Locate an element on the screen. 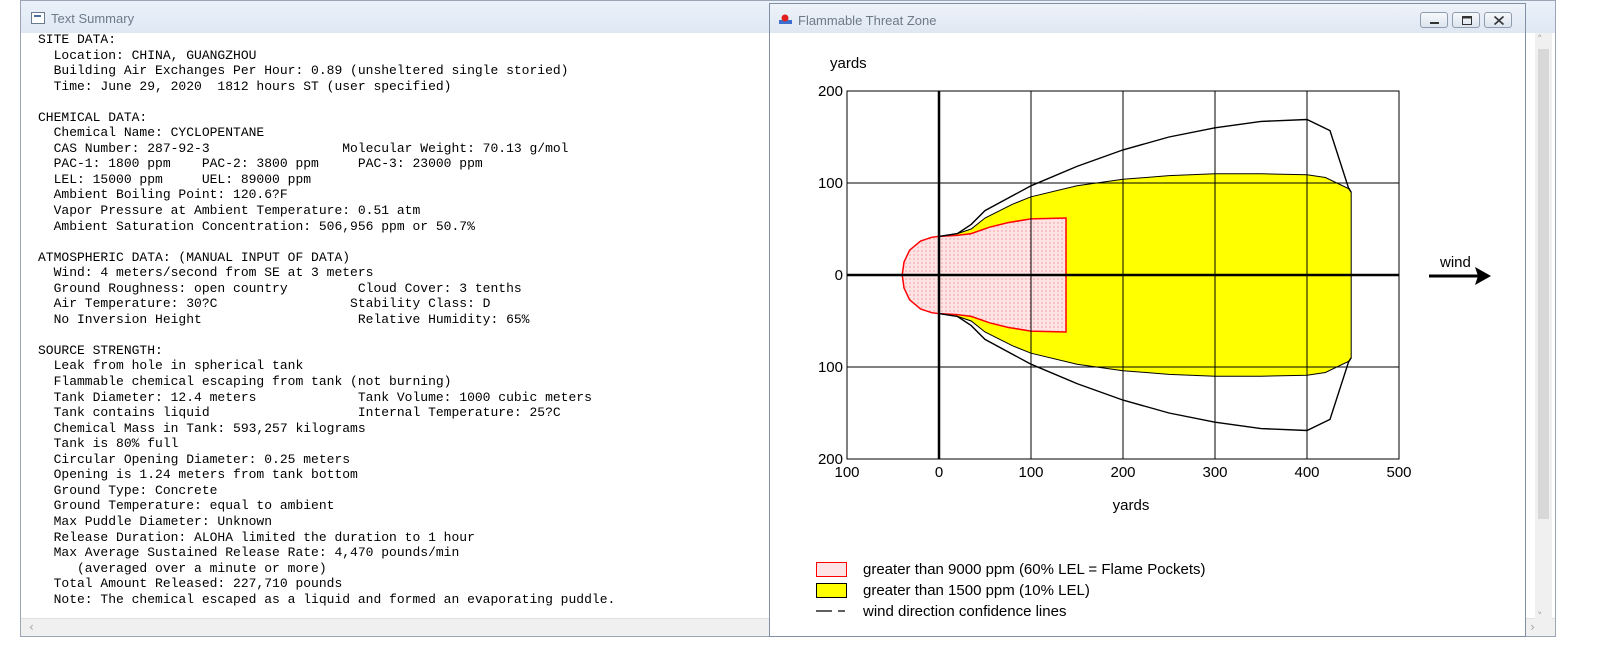 This screenshot has width=1617, height=657. summary-line: SITE DATA: is located at coordinates (77, 39).